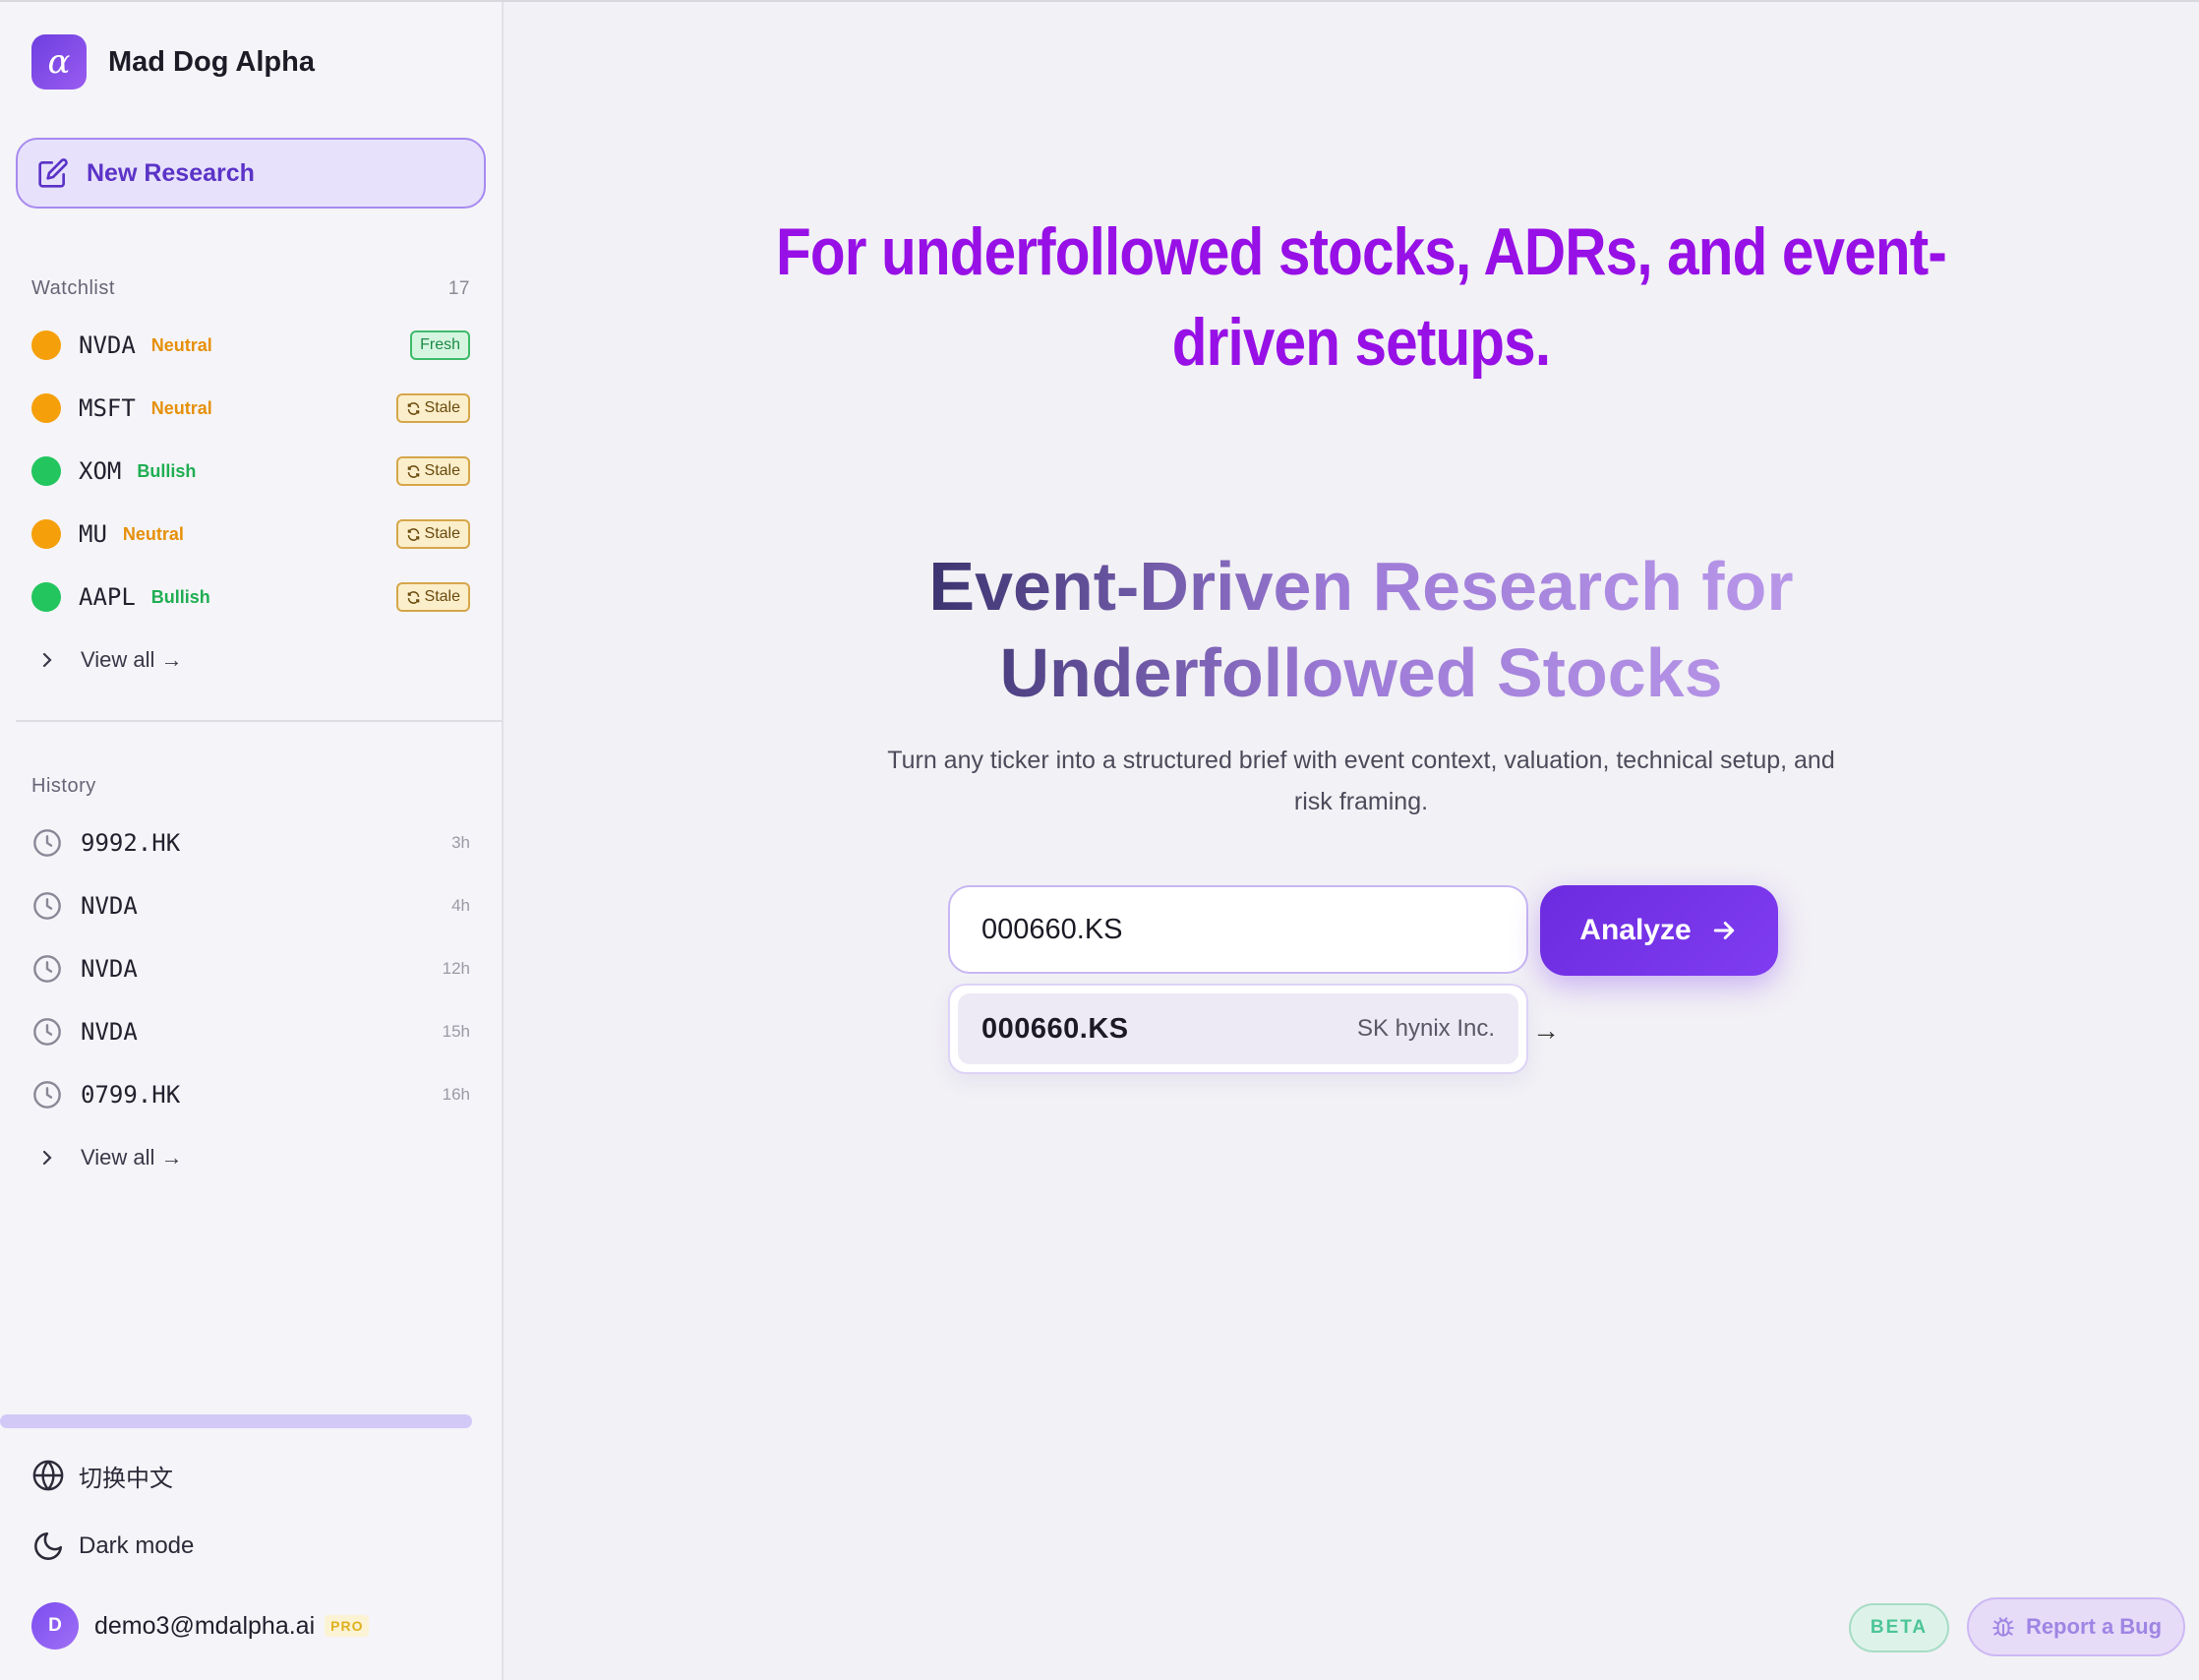 The width and height of the screenshot is (2199, 1680). Describe the element at coordinates (171, 172) in the screenshot. I see `new-research-label: New Research` at that location.